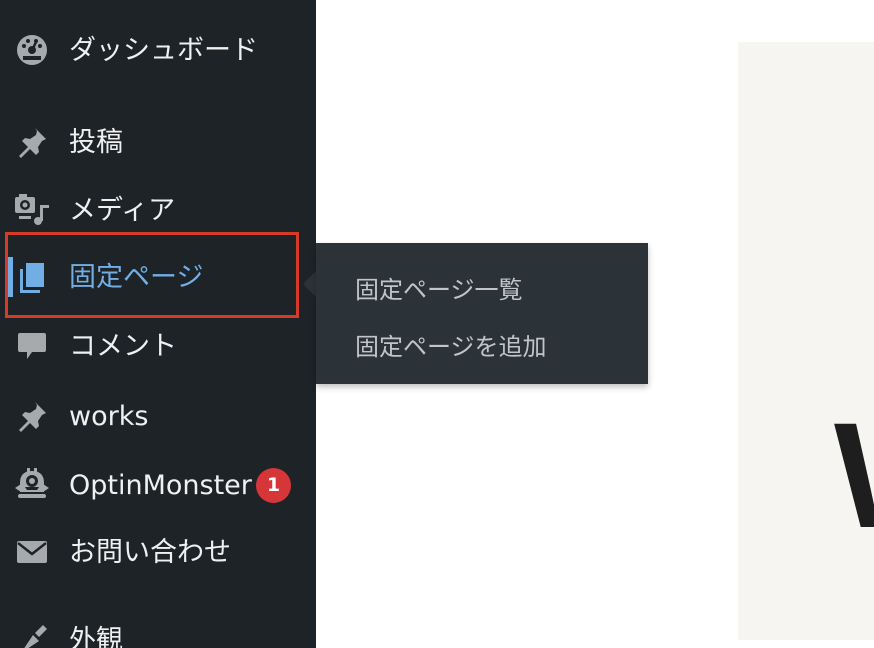  I want to click on sidebar-item-optinmonster: OptinMonster 1, so click(158, 485).